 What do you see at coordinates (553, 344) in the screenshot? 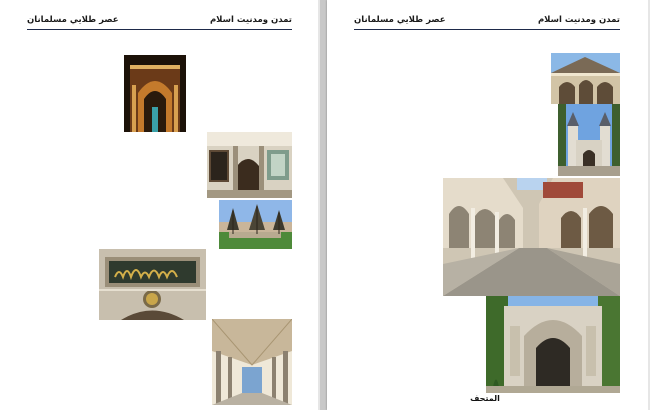
I see `ornate-portal-photo` at bounding box center [553, 344].